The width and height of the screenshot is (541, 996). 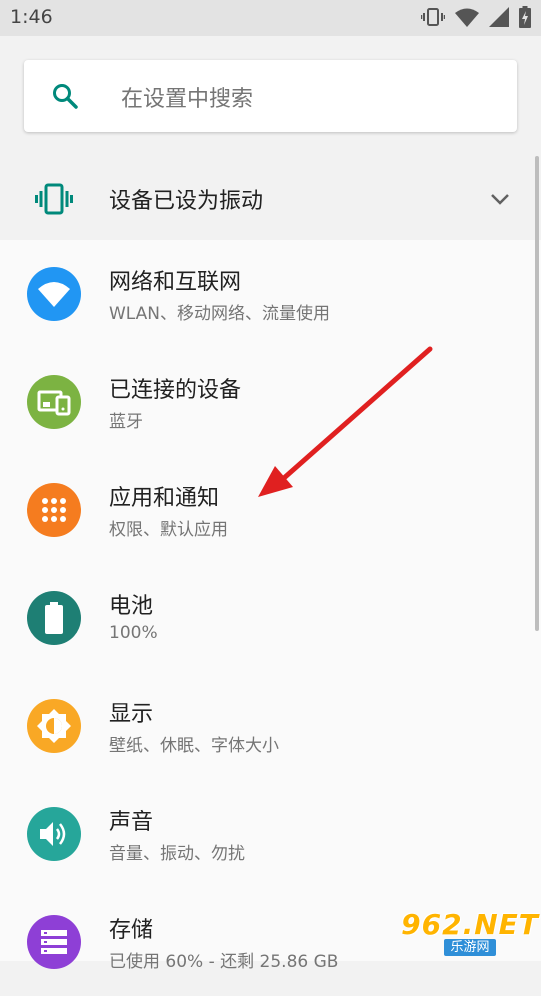 What do you see at coordinates (470, 924) in the screenshot?
I see `watermark-brand: 962.NET` at bounding box center [470, 924].